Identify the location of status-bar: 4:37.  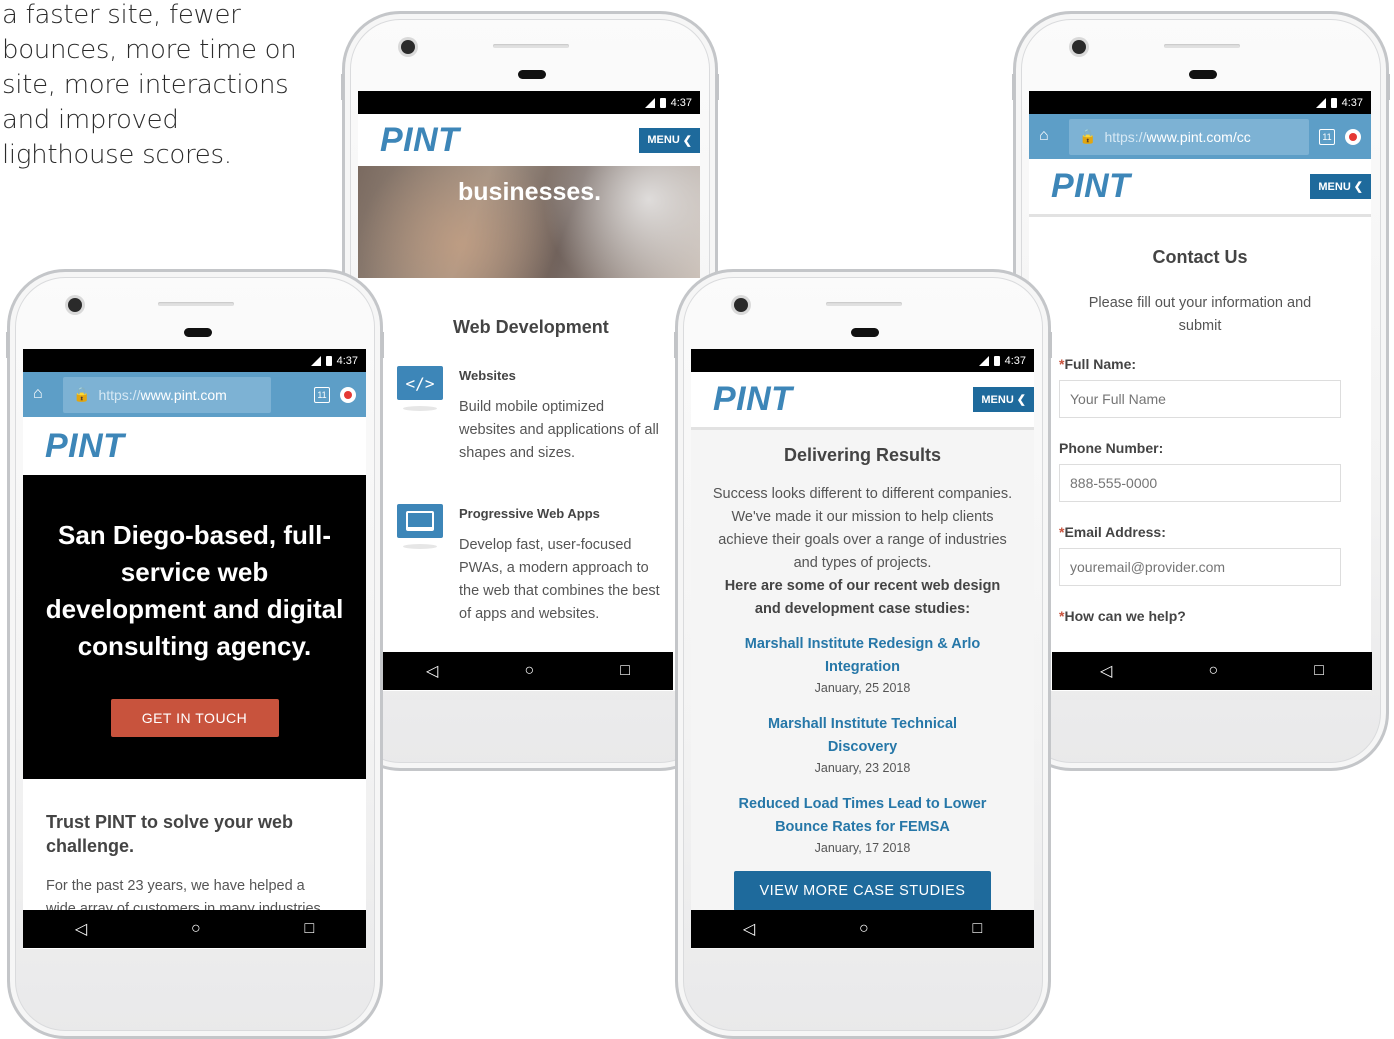
(1200, 102).